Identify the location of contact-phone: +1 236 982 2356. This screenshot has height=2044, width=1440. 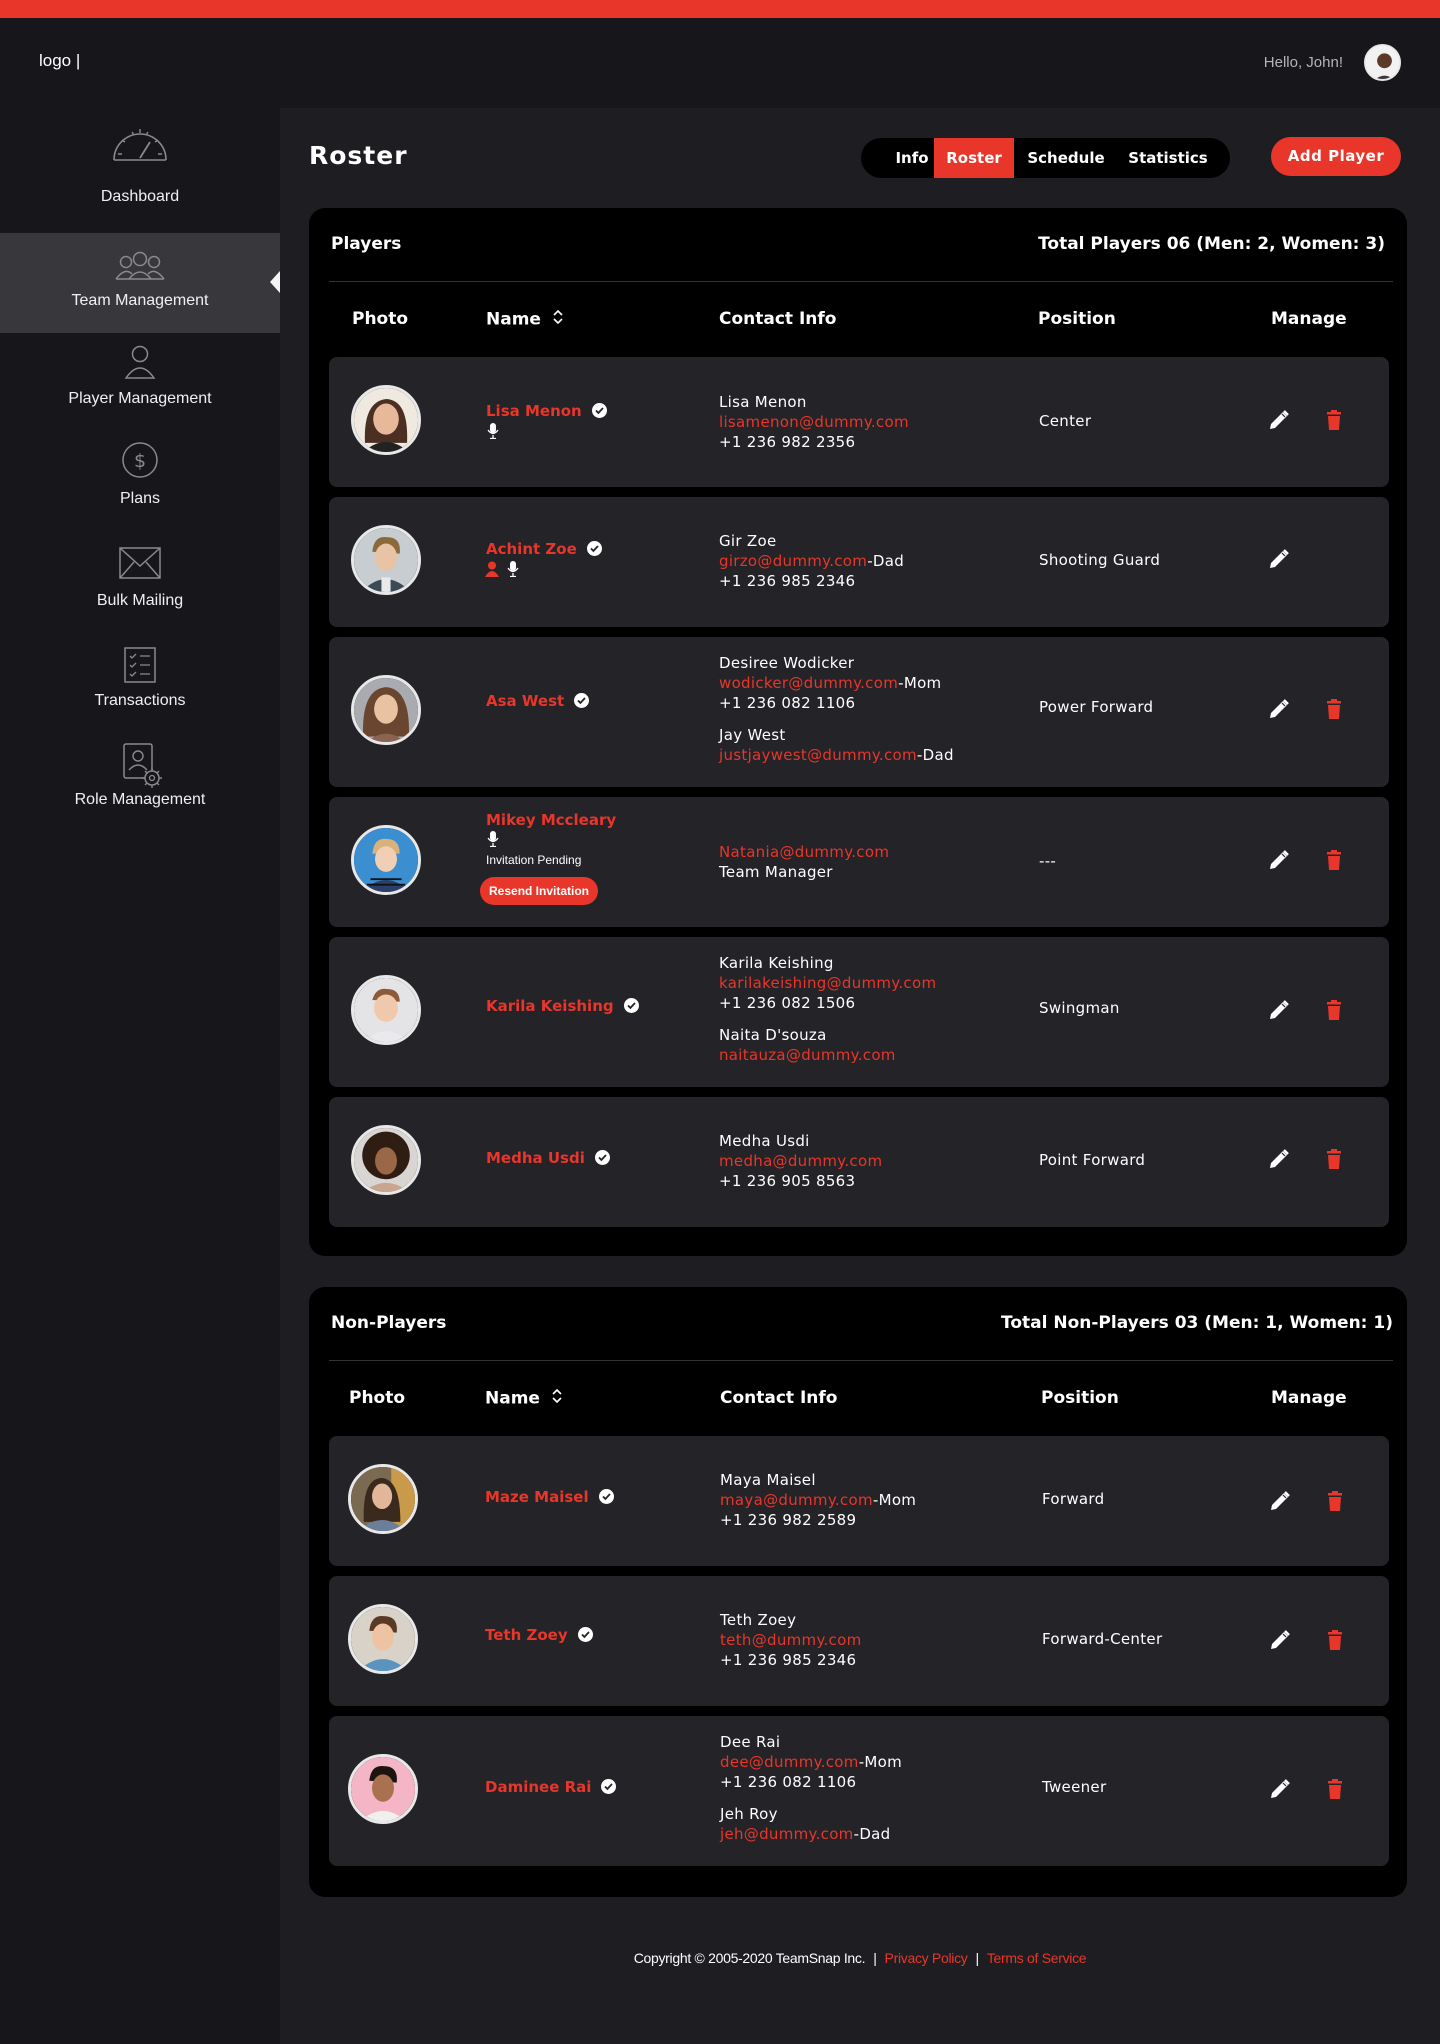
(787, 442).